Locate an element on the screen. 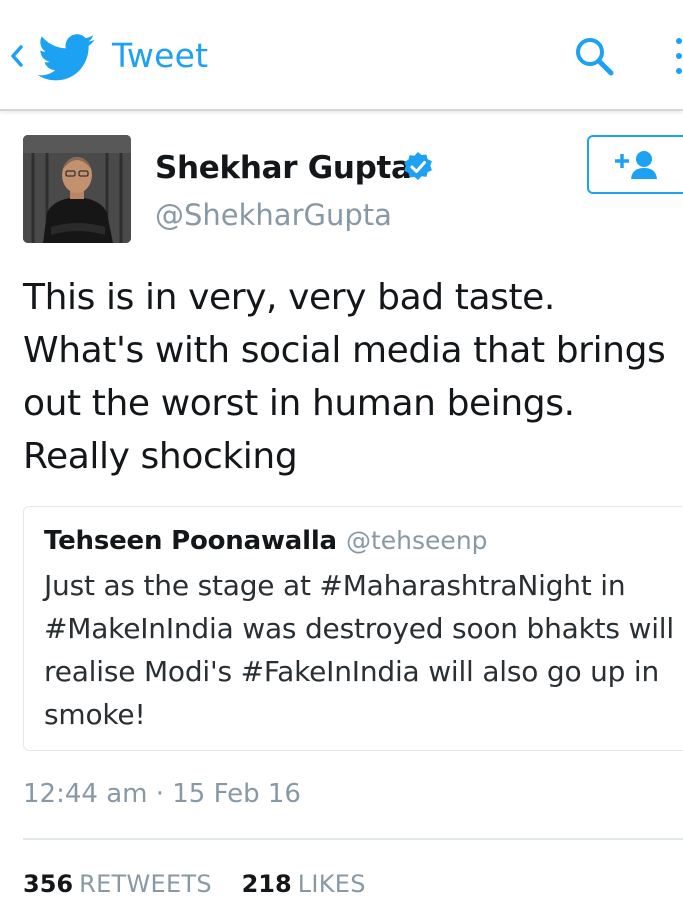 The width and height of the screenshot is (683, 912). author-name: Shekhar Gupta is located at coordinates (283, 168).